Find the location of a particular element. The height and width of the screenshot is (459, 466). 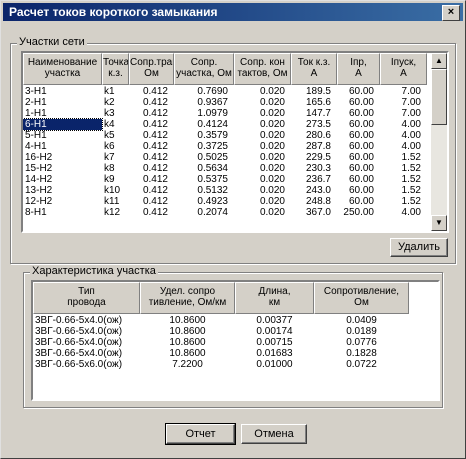

table-cell: k3 is located at coordinates (109, 113).